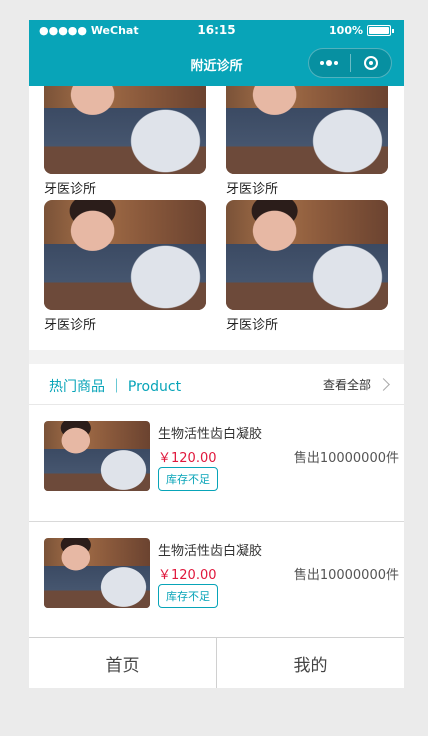  Describe the element at coordinates (216, 357) in the screenshot. I see `section-divider` at that location.